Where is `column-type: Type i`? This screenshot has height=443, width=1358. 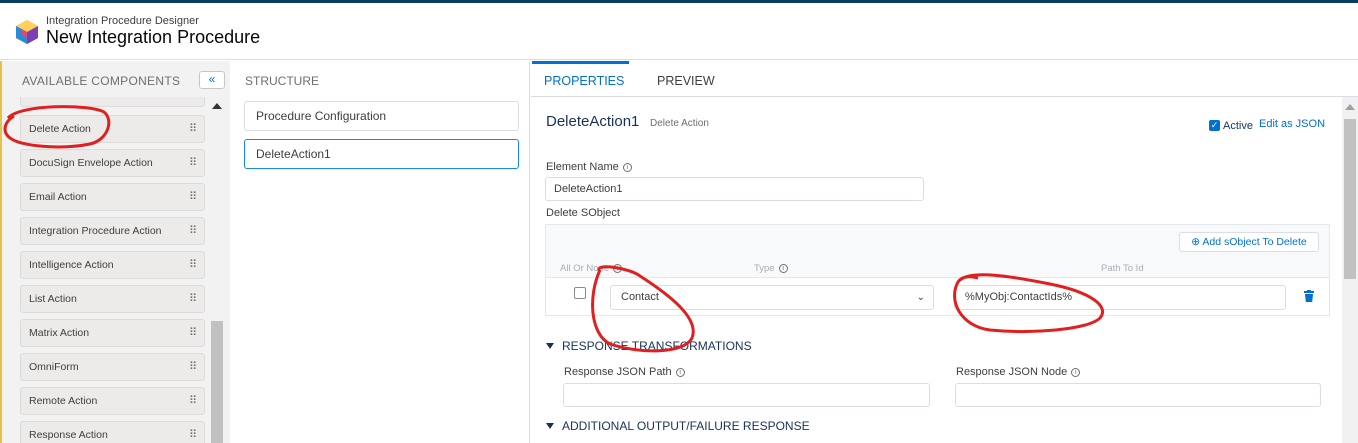 column-type: Type i is located at coordinates (771, 268).